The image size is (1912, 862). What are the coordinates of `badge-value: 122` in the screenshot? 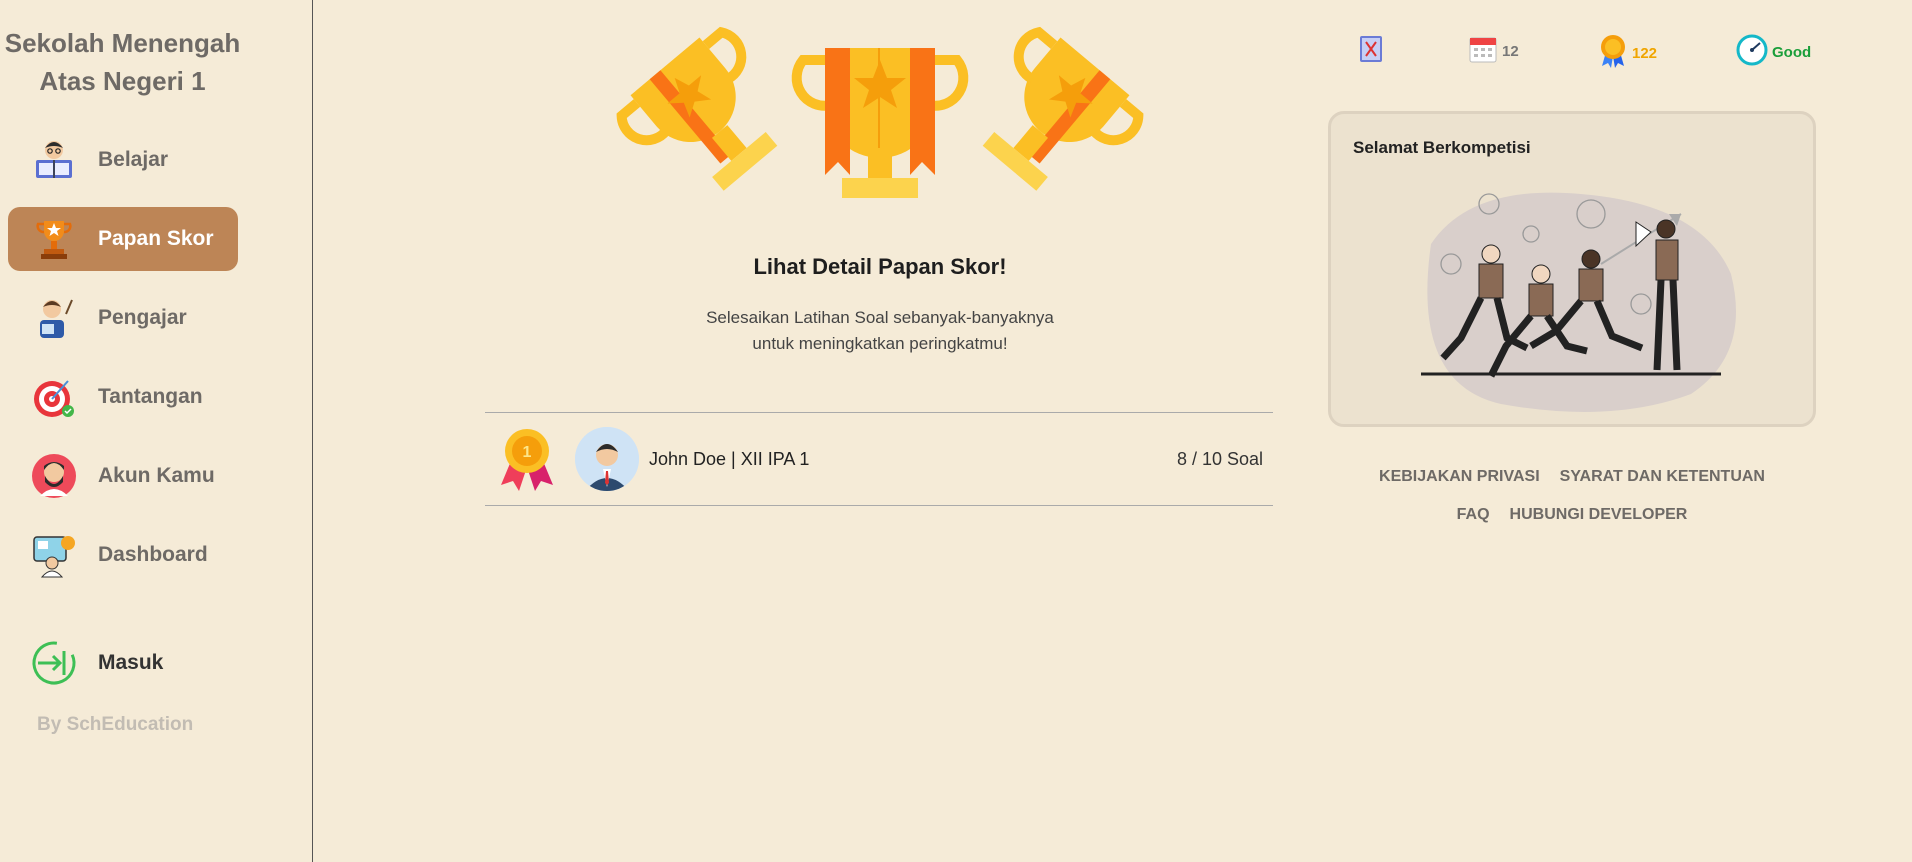 It's located at (1645, 53).